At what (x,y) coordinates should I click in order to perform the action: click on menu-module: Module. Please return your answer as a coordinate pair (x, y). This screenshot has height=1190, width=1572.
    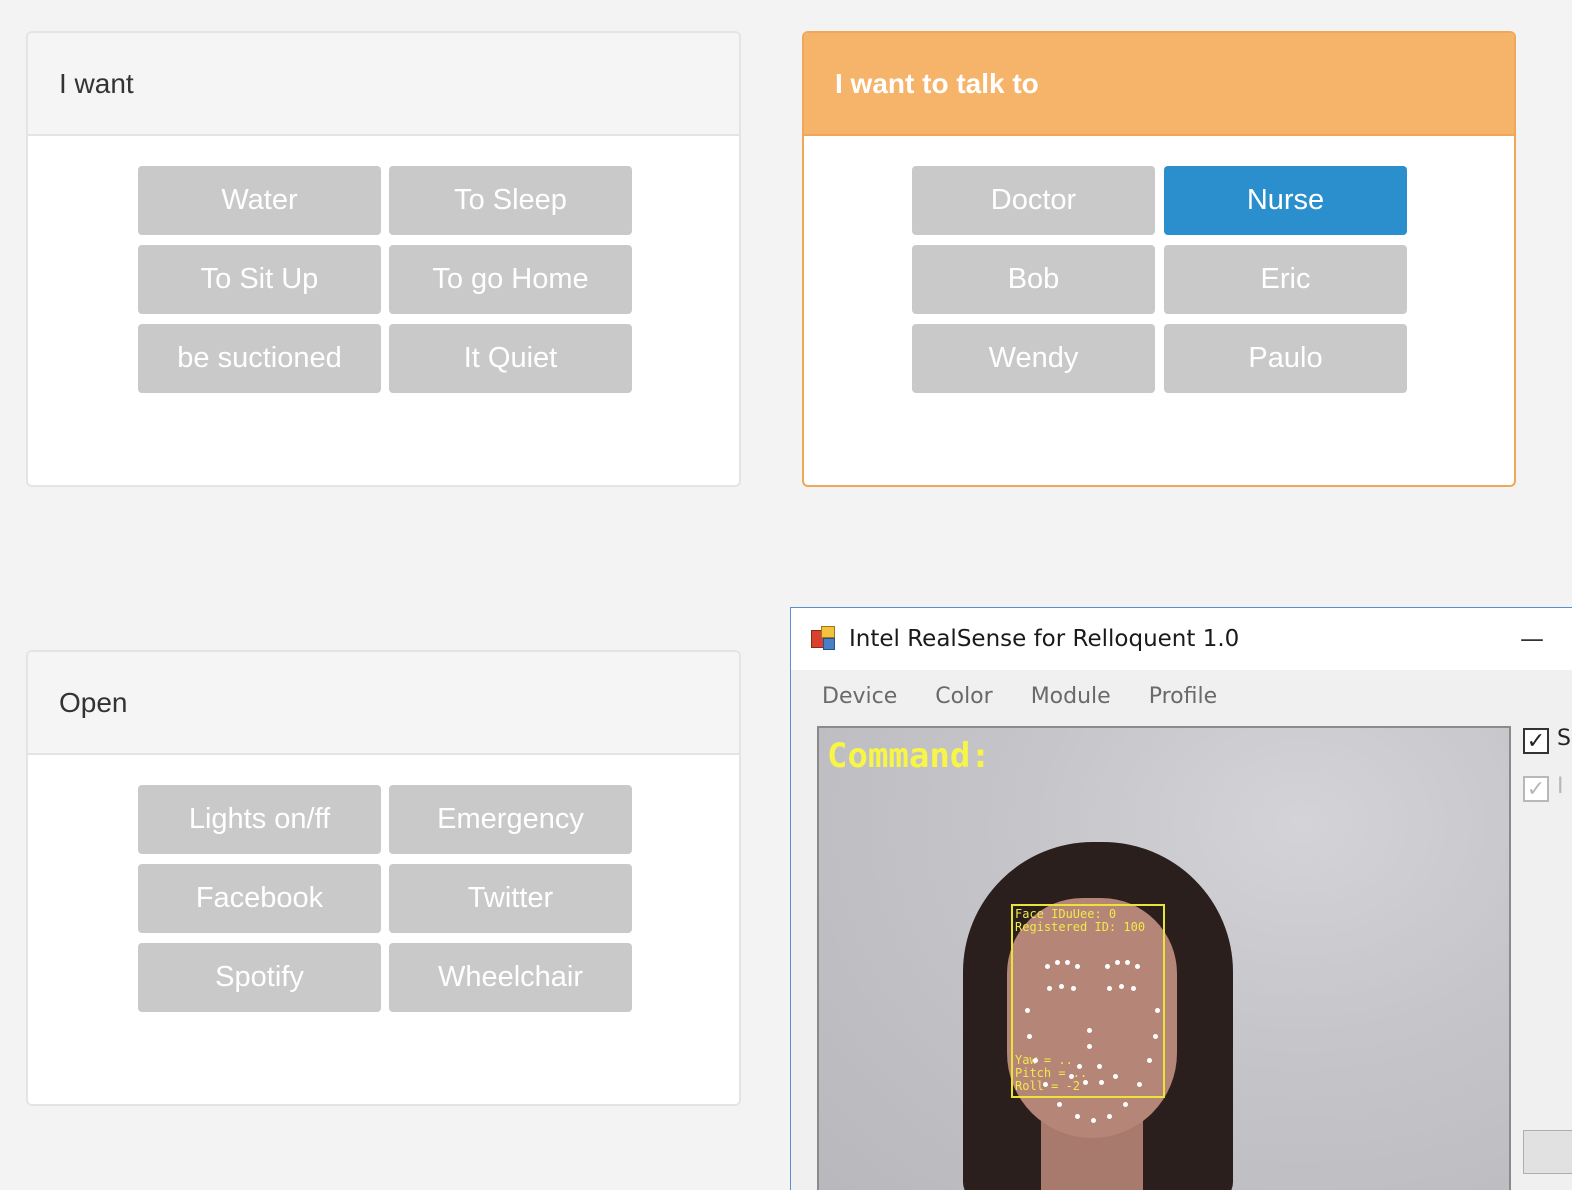
    Looking at the image, I should click on (1071, 696).